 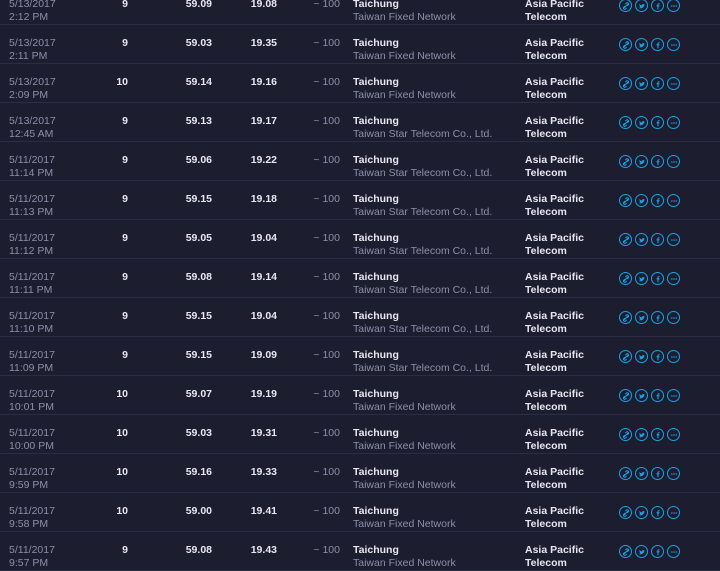 What do you see at coordinates (125, 238) in the screenshot?
I see `result-ping: 9` at bounding box center [125, 238].